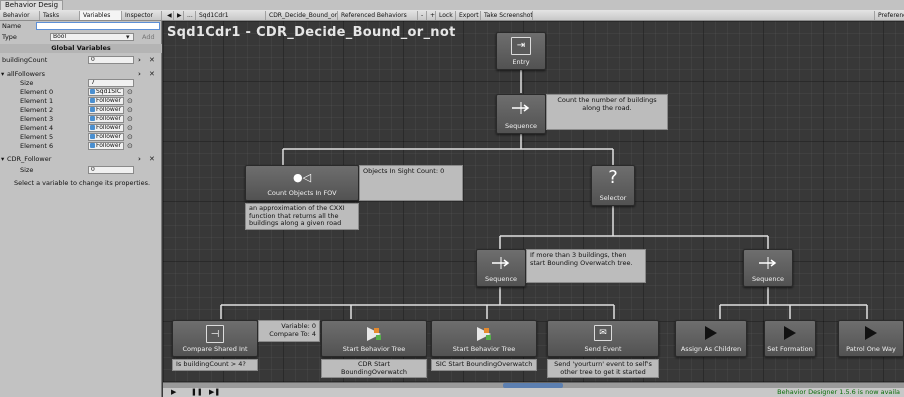  Describe the element at coordinates (417, 303) in the screenshot. I see `link-left-sequence-children` at that location.